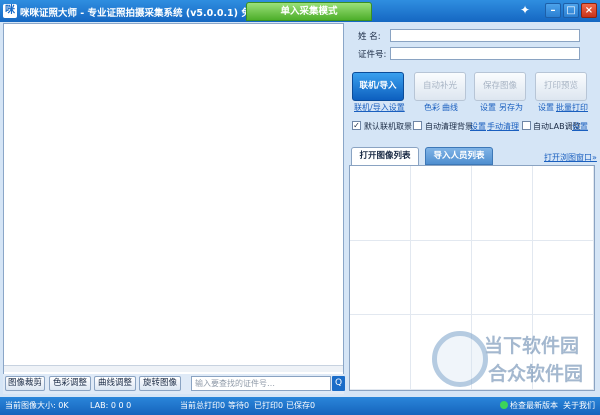 This screenshot has height=415, width=600. What do you see at coordinates (440, 86) in the screenshot?
I see `auto-fill-light-button: 自动补光` at bounding box center [440, 86].